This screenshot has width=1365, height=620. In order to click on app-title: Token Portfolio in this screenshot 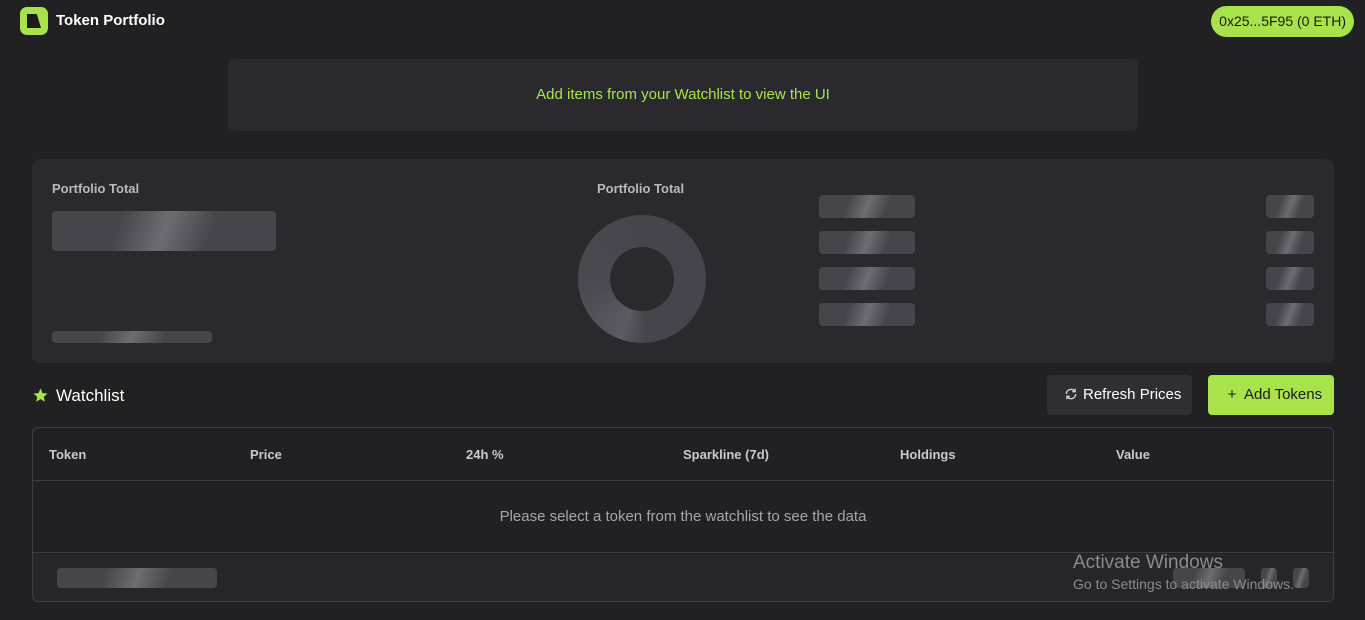, I will do `click(110, 20)`.